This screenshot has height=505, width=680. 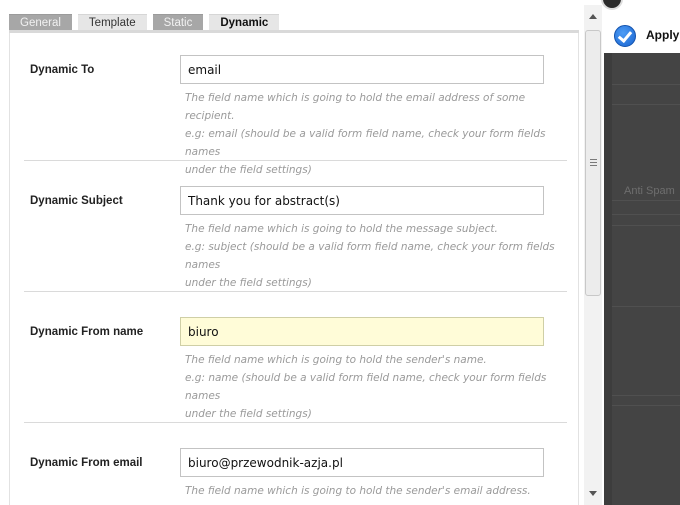 I want to click on field-label: Dynamic From name, so click(x=87, y=332).